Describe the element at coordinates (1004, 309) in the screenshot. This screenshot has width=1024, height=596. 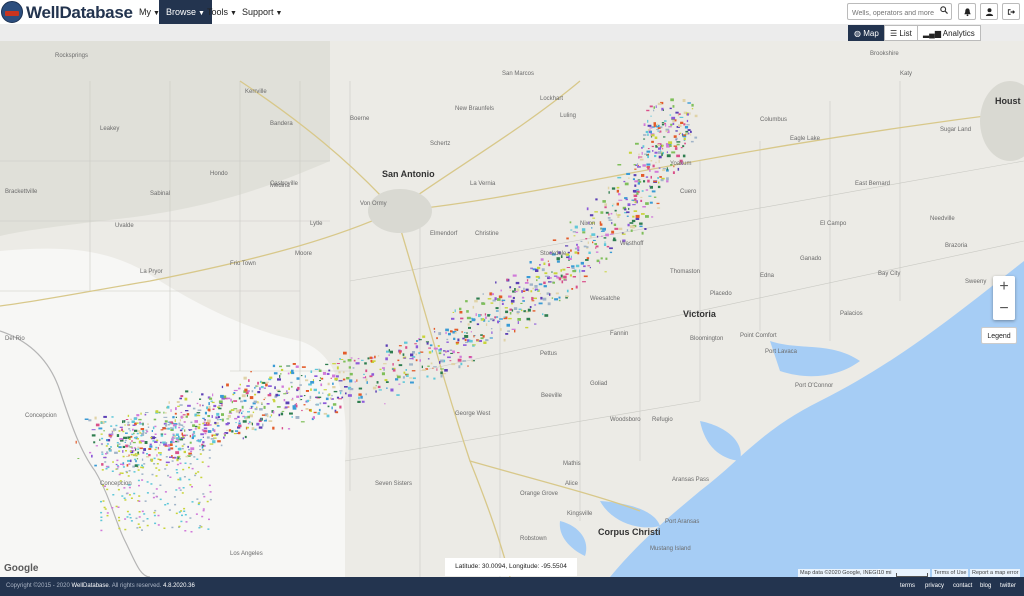
I see `zoom-out-button: −` at that location.